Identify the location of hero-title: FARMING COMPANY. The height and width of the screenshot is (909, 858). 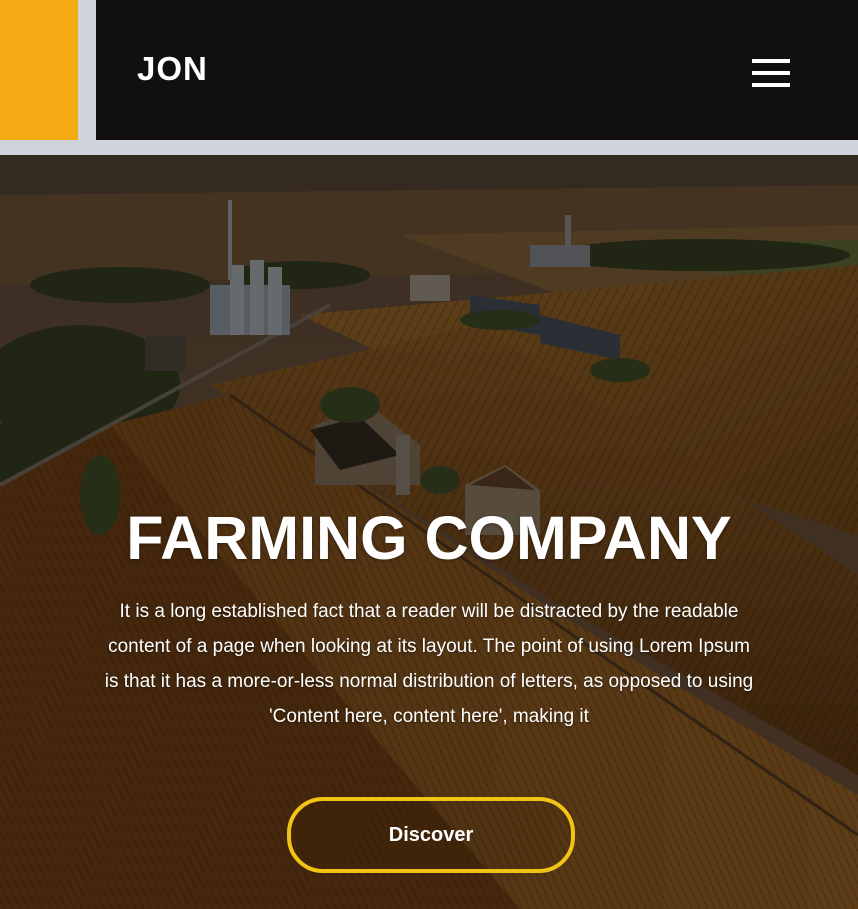
(429, 538).